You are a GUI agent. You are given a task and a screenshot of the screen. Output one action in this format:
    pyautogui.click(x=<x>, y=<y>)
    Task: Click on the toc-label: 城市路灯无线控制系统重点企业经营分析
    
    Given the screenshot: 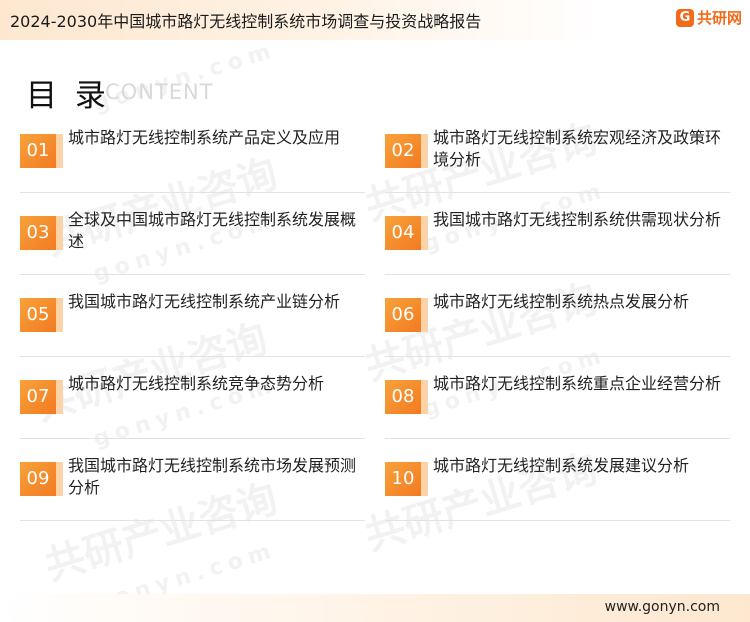 What is the action you would take?
    pyautogui.click(x=577, y=383)
    